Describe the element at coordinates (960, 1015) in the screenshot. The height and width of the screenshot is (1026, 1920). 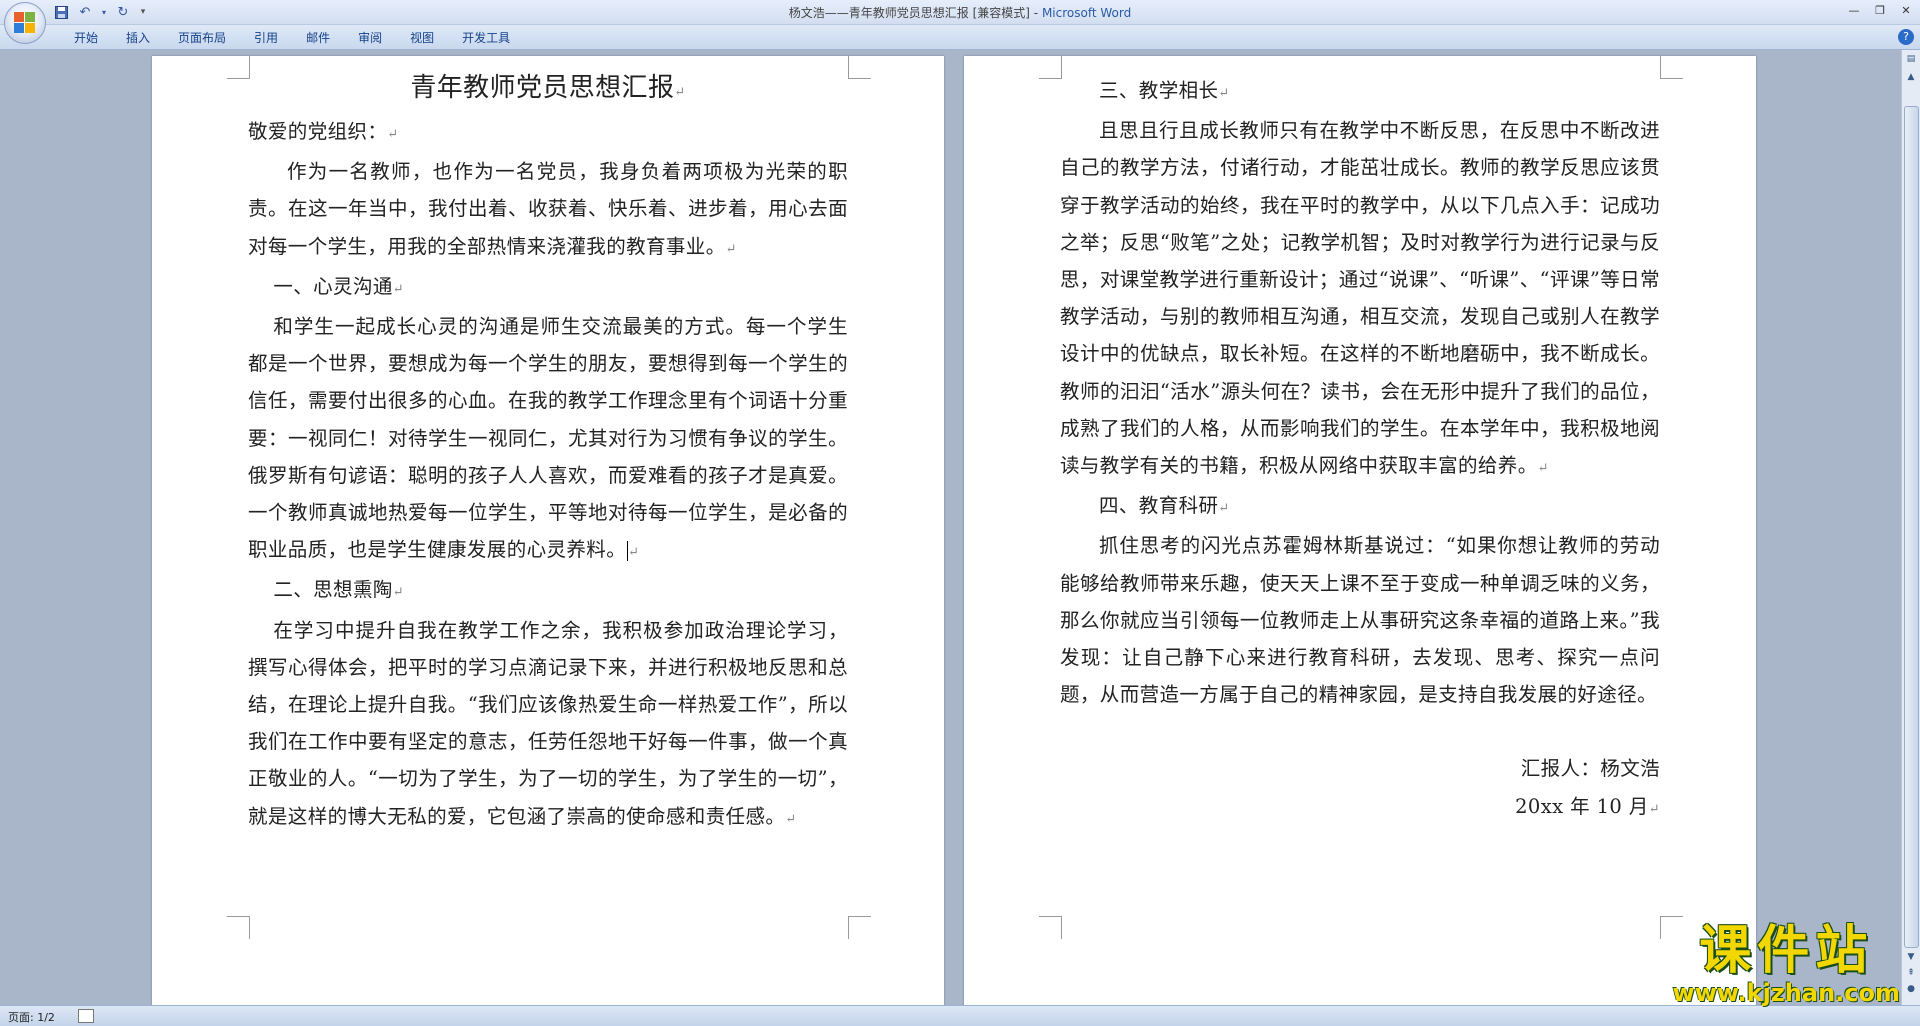
I see `status-bar: 页面: 1/2` at that location.